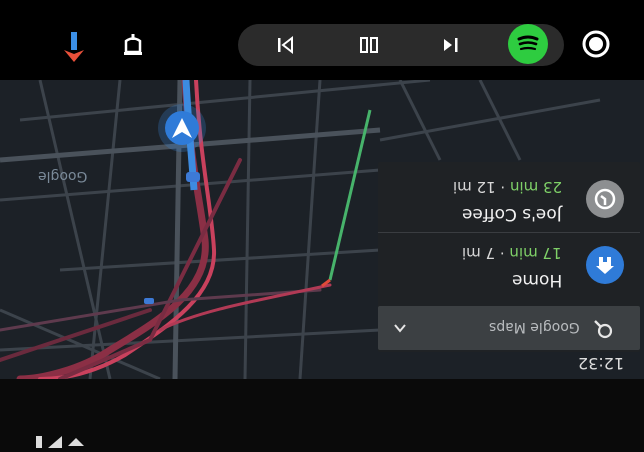 This screenshot has height=452, width=644. What do you see at coordinates (474, 187) in the screenshot?
I see `suggestion-distance: 12 mi` at bounding box center [474, 187].